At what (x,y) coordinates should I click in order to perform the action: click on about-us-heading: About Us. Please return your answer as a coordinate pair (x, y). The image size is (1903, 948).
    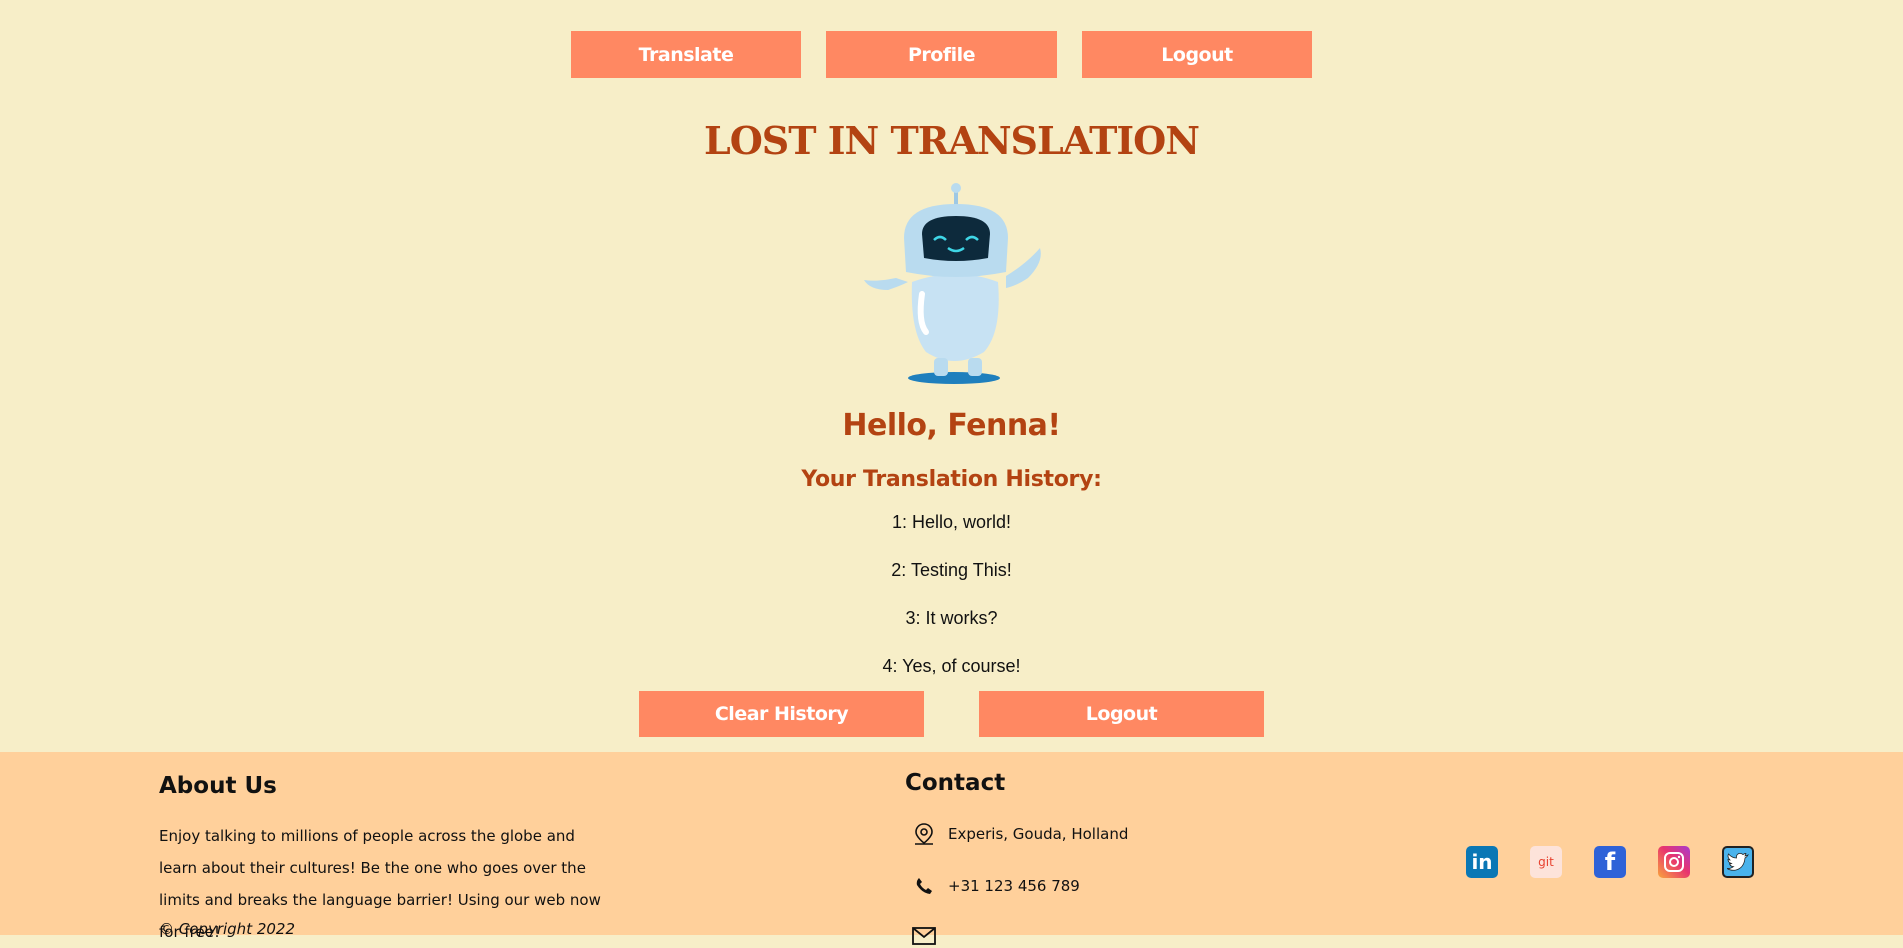
    Looking at the image, I should click on (218, 786).